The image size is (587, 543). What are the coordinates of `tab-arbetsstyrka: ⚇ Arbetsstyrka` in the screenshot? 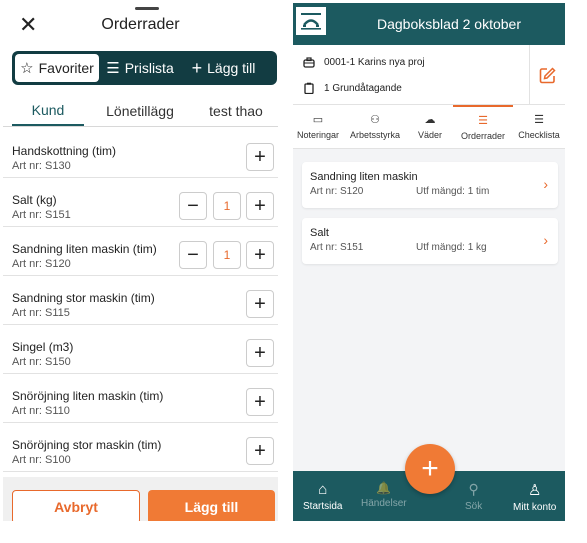 It's located at (375, 126).